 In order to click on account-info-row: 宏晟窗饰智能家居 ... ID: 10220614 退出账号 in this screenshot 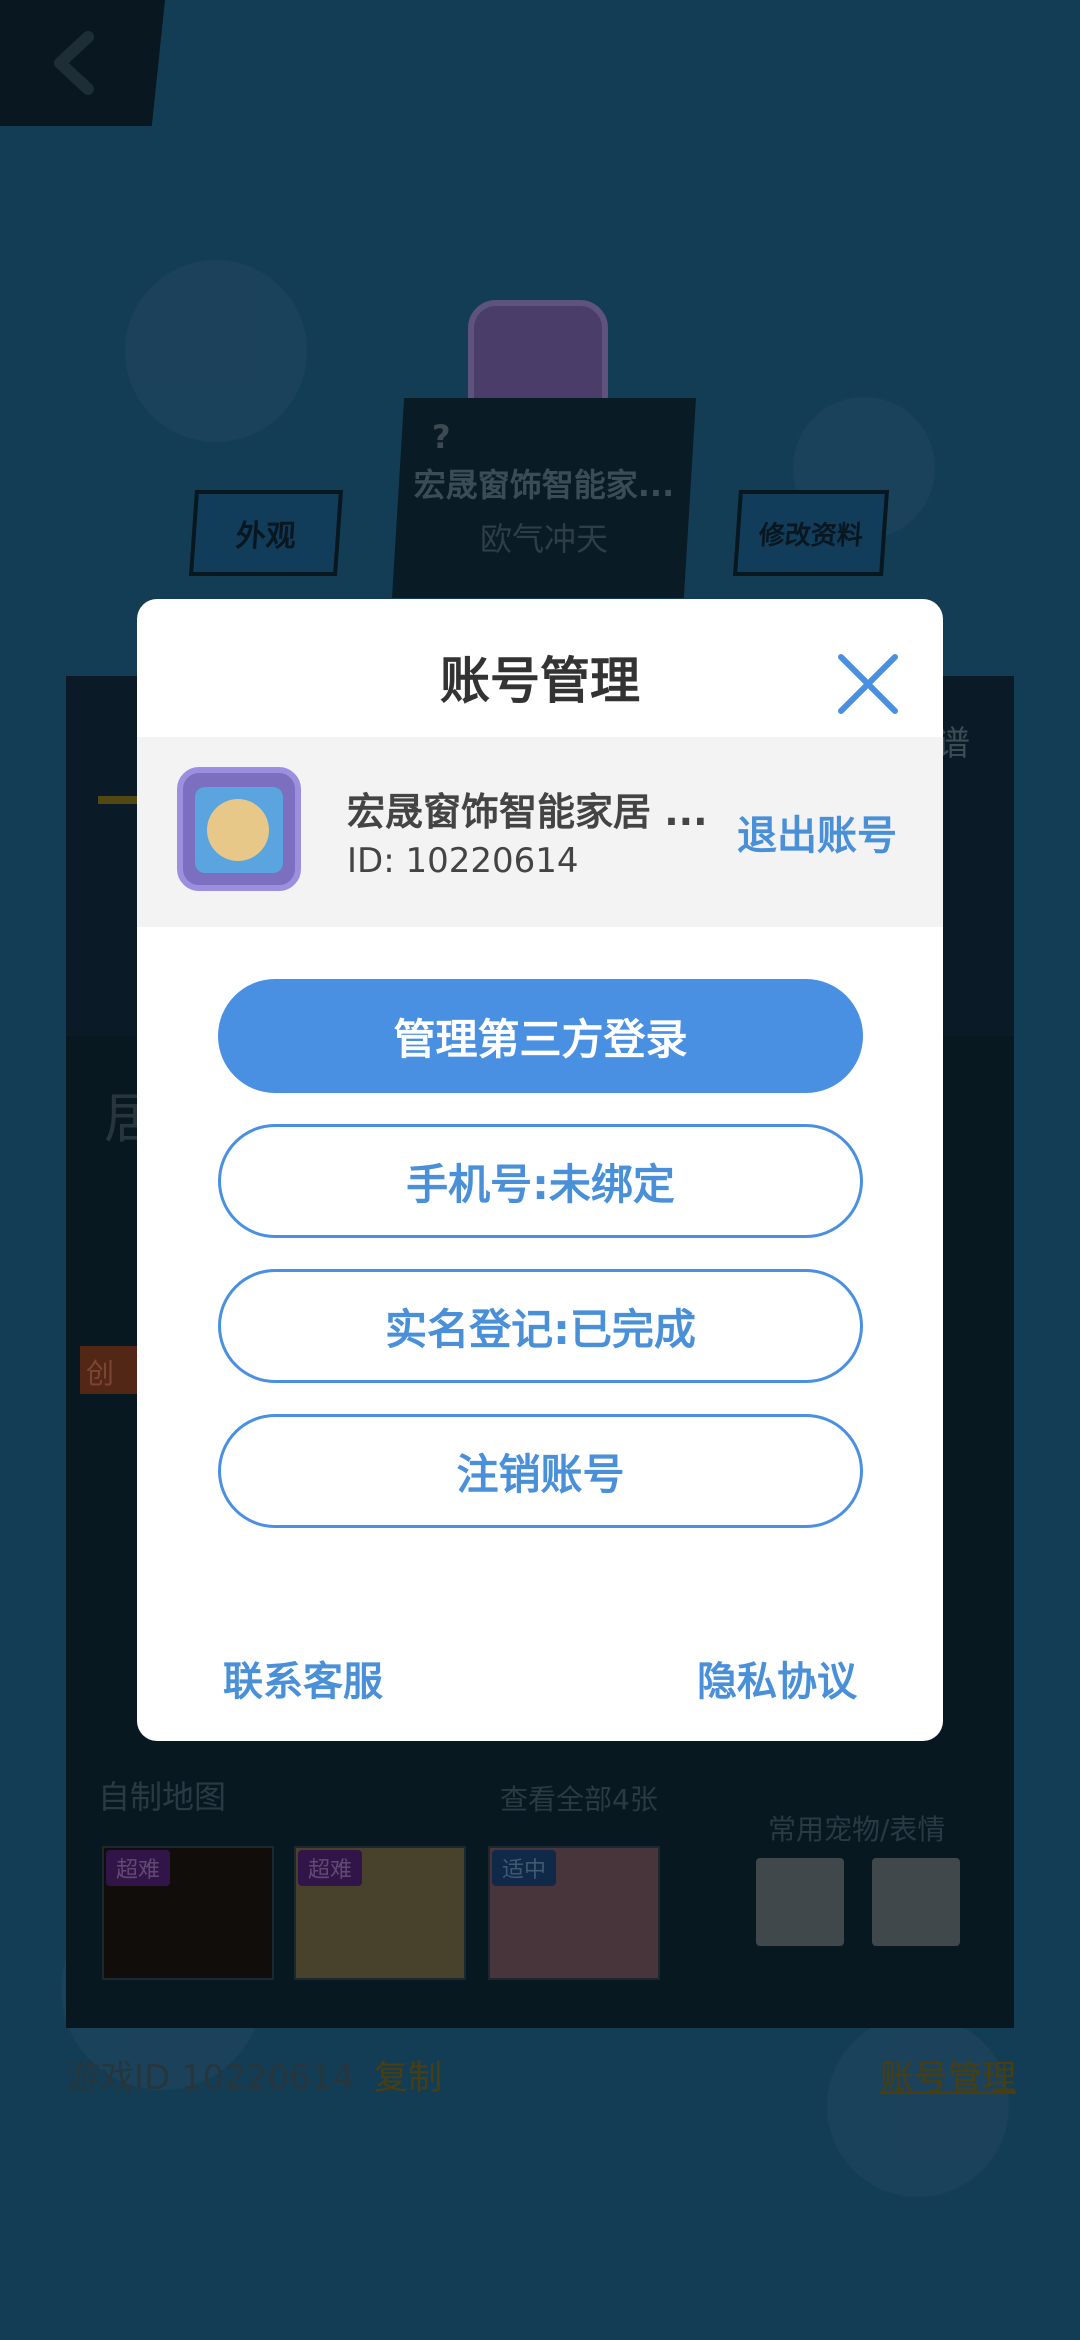, I will do `click(540, 832)`.